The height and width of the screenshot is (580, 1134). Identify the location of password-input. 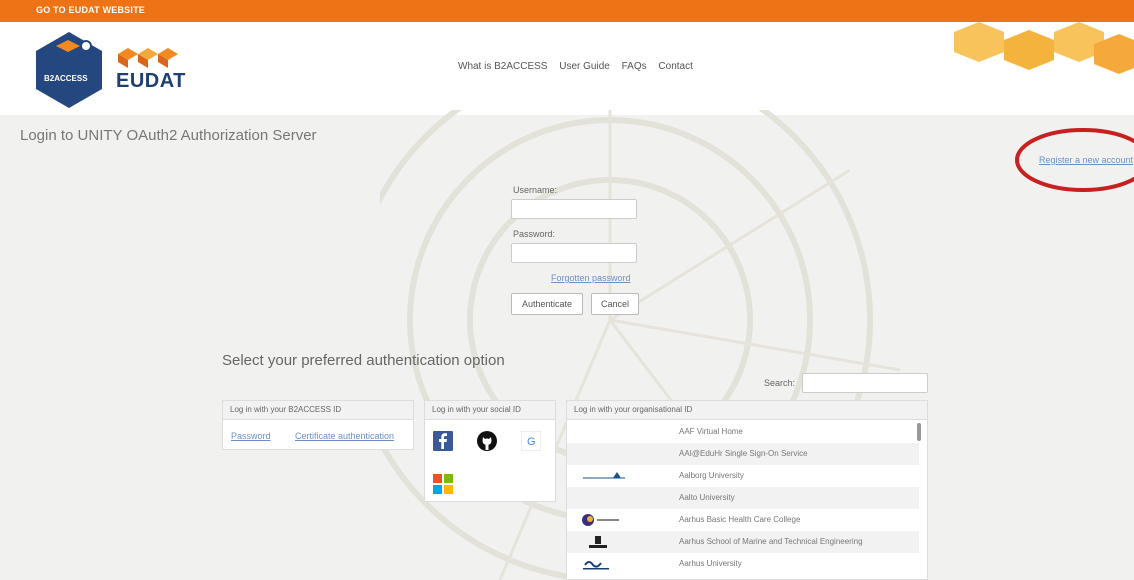
(574, 253).